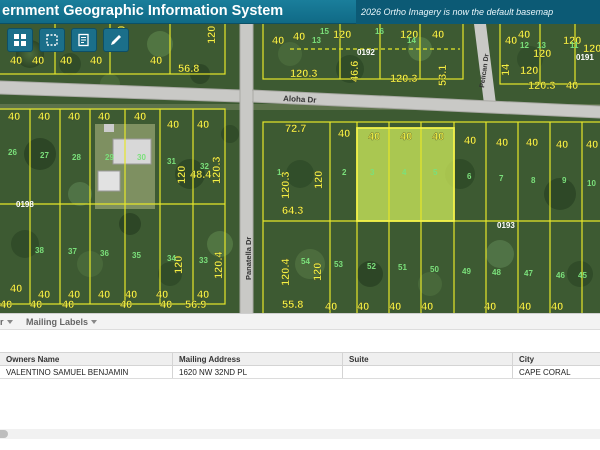 This screenshot has height=450, width=600. Describe the element at coordinates (57, 322) in the screenshot. I see `tab-label: Mailing Labels` at that location.